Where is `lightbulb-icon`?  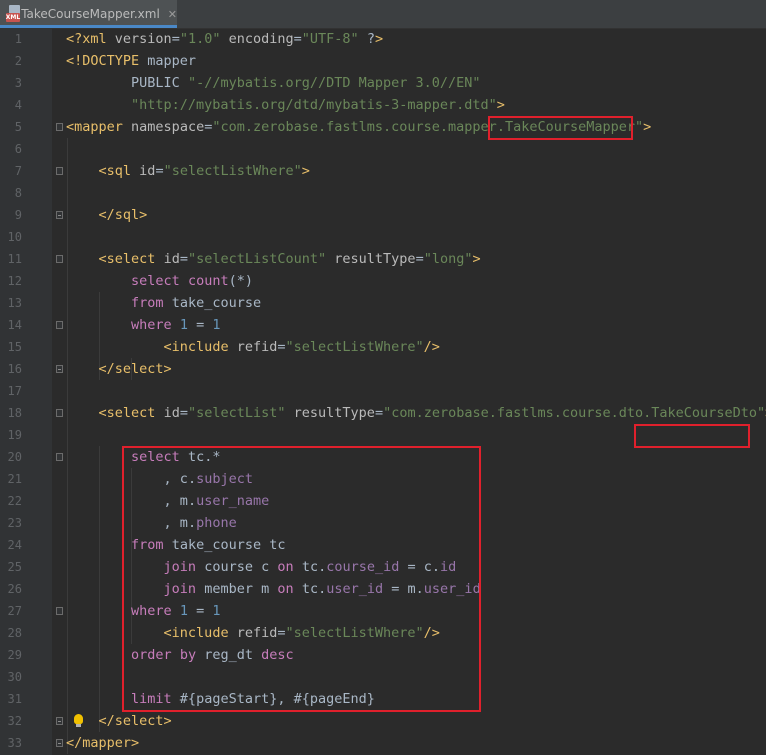
lightbulb-icon is located at coordinates (78, 720).